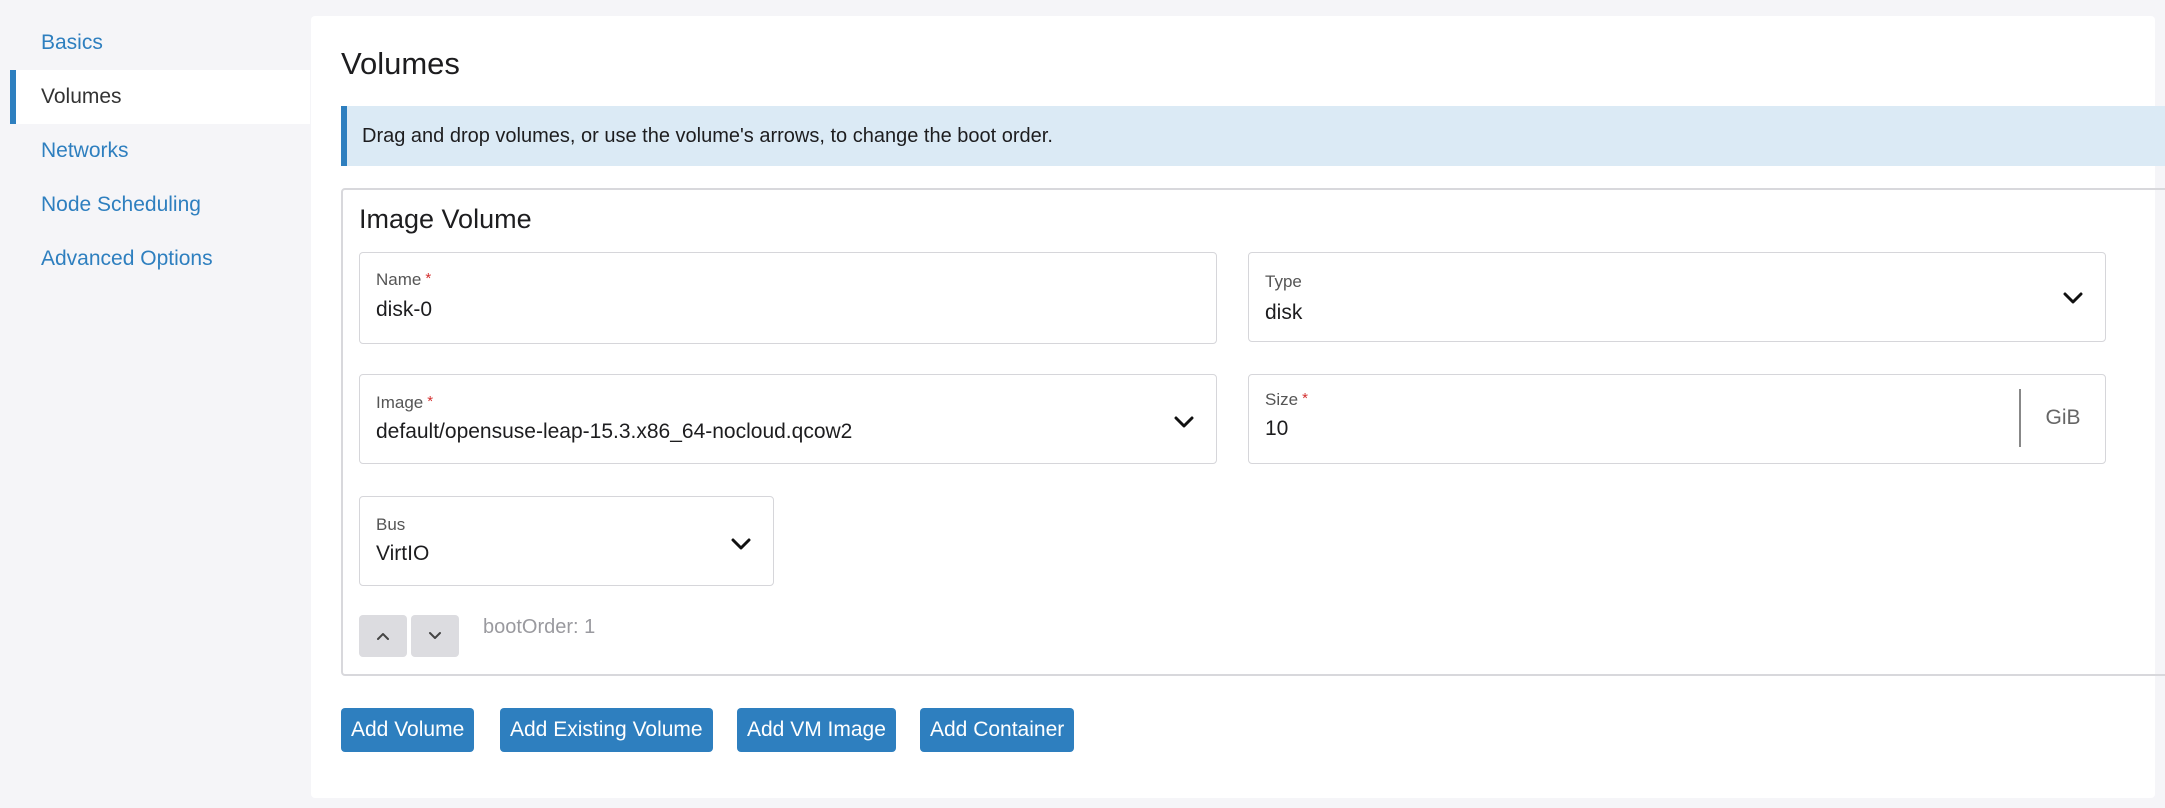  What do you see at coordinates (400, 63) in the screenshot?
I see `page-title: Volumes` at bounding box center [400, 63].